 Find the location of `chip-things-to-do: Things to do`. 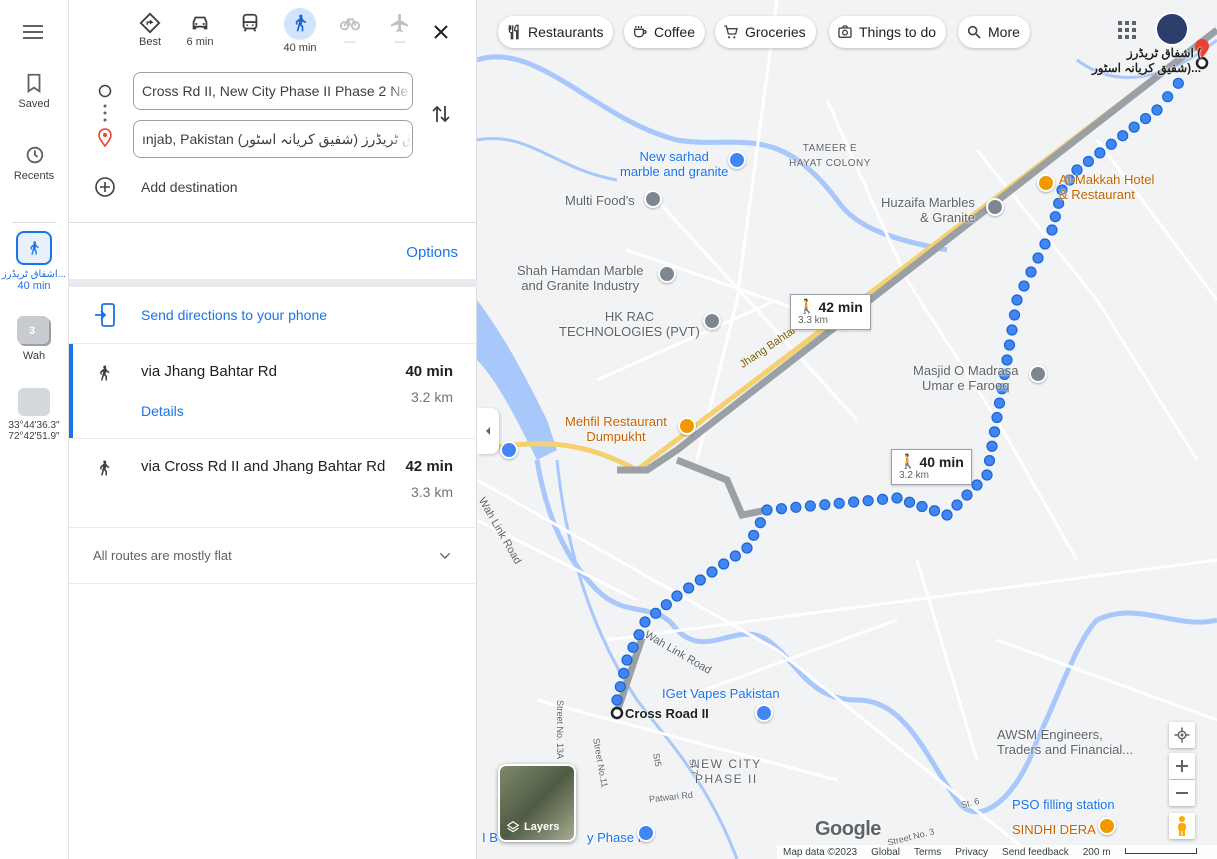

chip-things-to-do: Things to do is located at coordinates (888, 32).